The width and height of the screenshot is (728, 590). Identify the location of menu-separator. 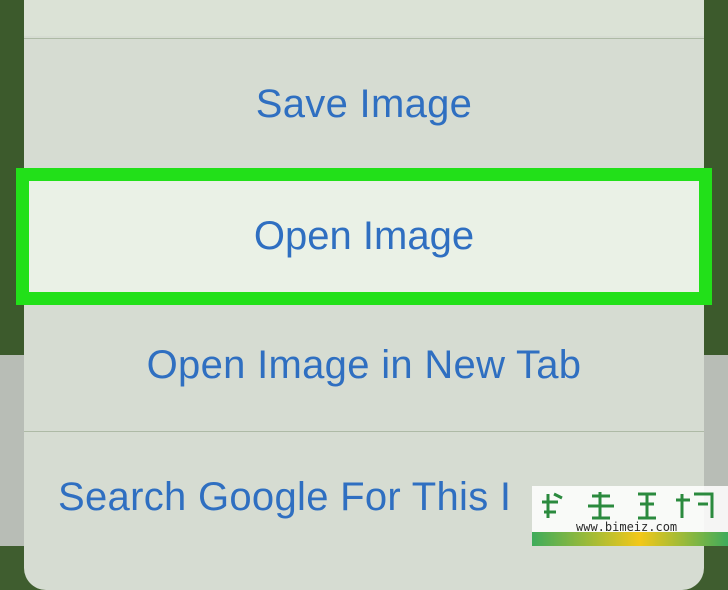
(364, 38).